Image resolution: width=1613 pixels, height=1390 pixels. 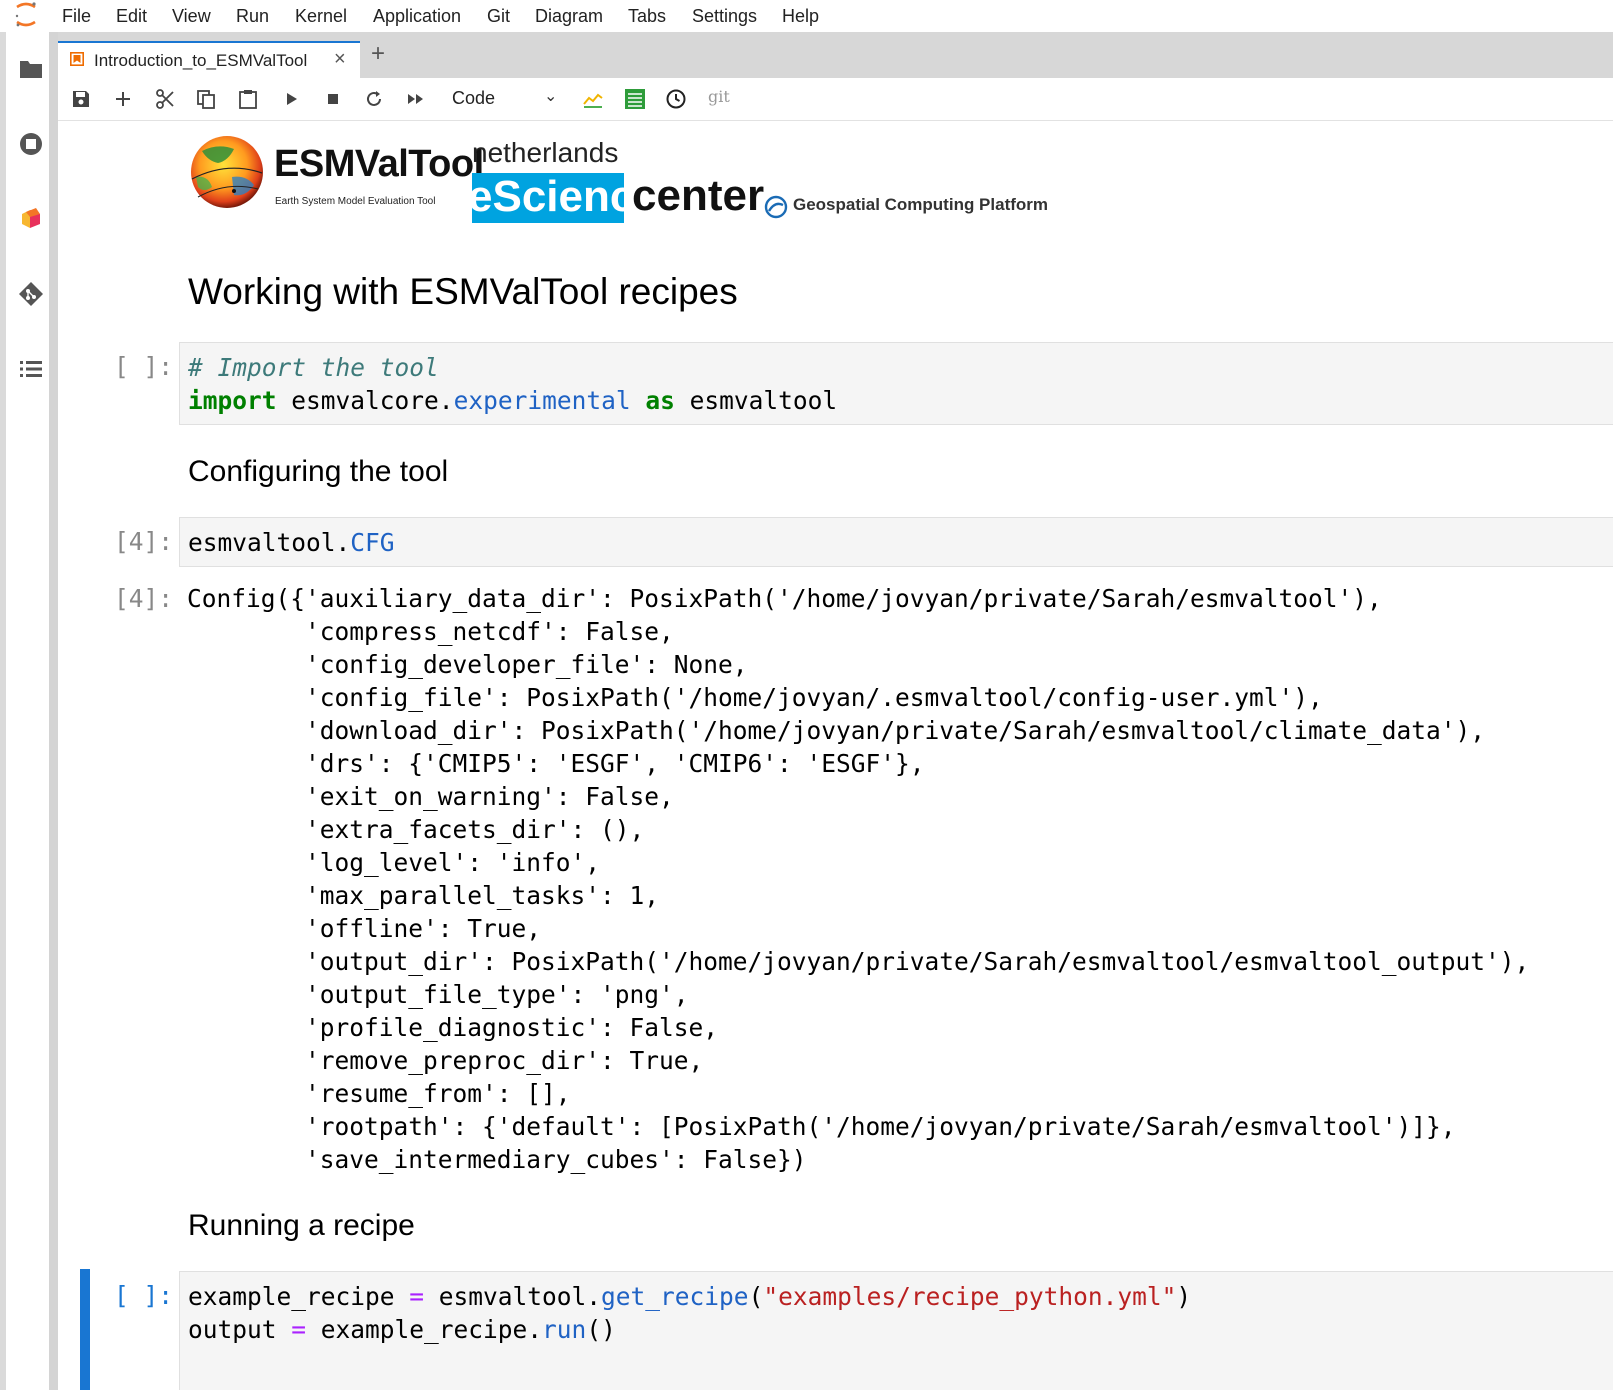 What do you see at coordinates (313, 367) in the screenshot?
I see `comment: # Import the tool` at bounding box center [313, 367].